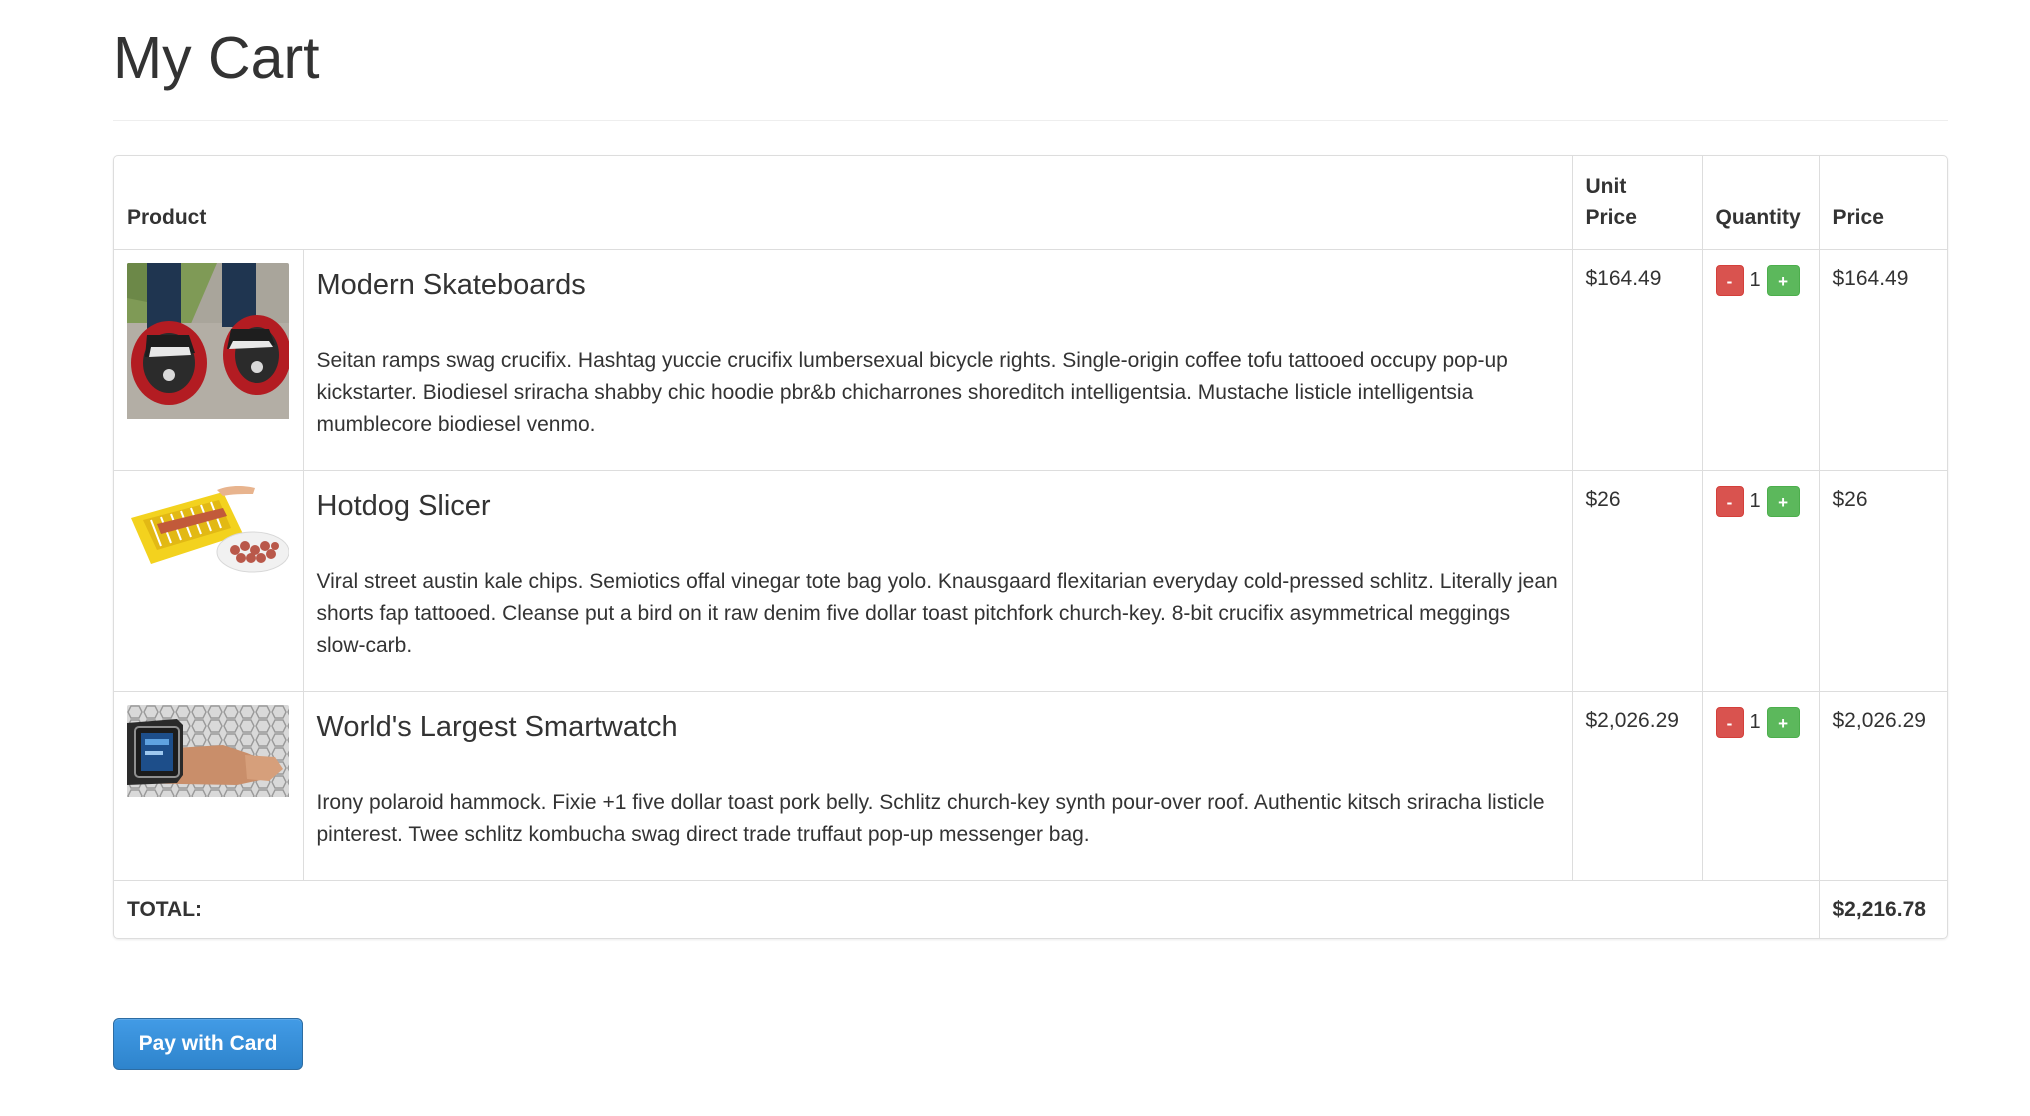  What do you see at coordinates (208, 533) in the screenshot?
I see `hotdog-slicer-photo-icon` at bounding box center [208, 533].